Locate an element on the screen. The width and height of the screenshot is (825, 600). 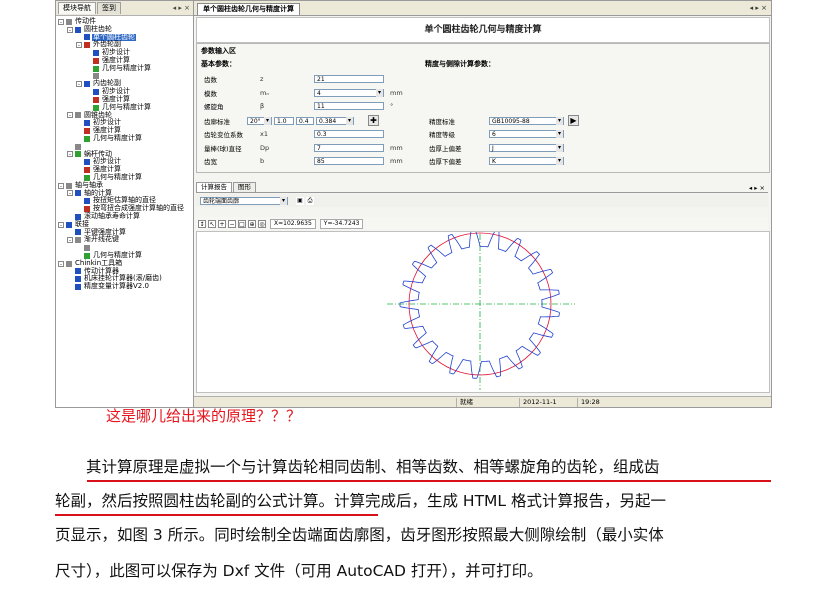
field-row-upper-dev: 齿厚上偏差 J is located at coordinates (496, 148).